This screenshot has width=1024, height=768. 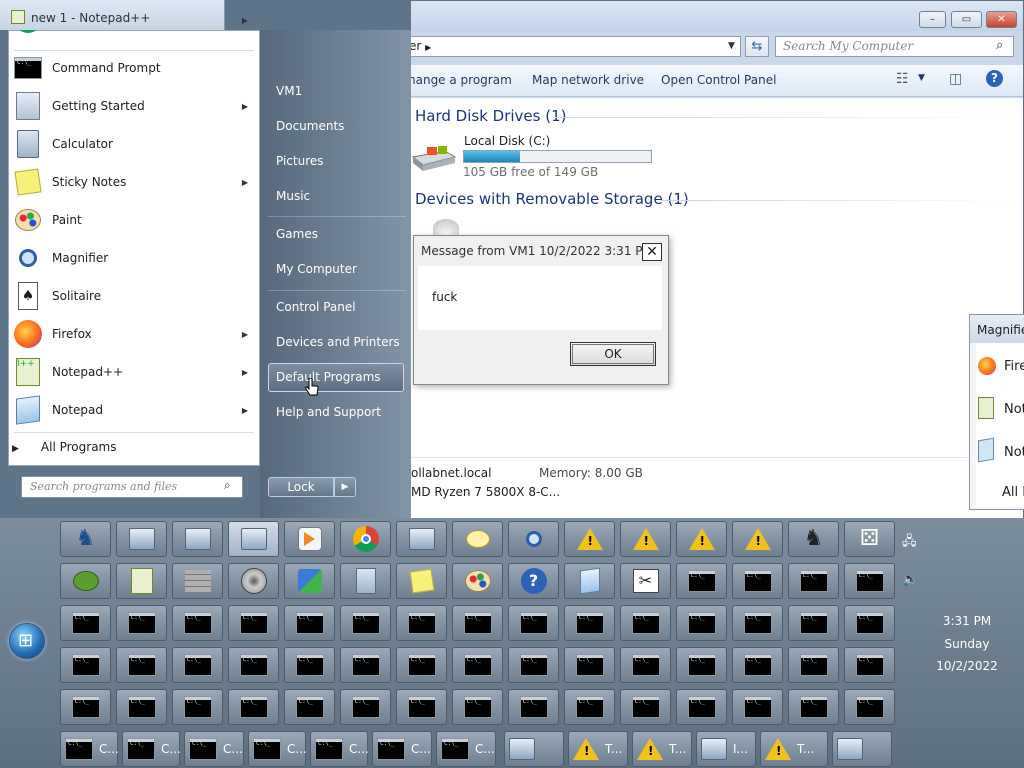 What do you see at coordinates (135, 372) in the screenshot?
I see `start-menu-item-notepad: I++ Notepad++ ▶` at bounding box center [135, 372].